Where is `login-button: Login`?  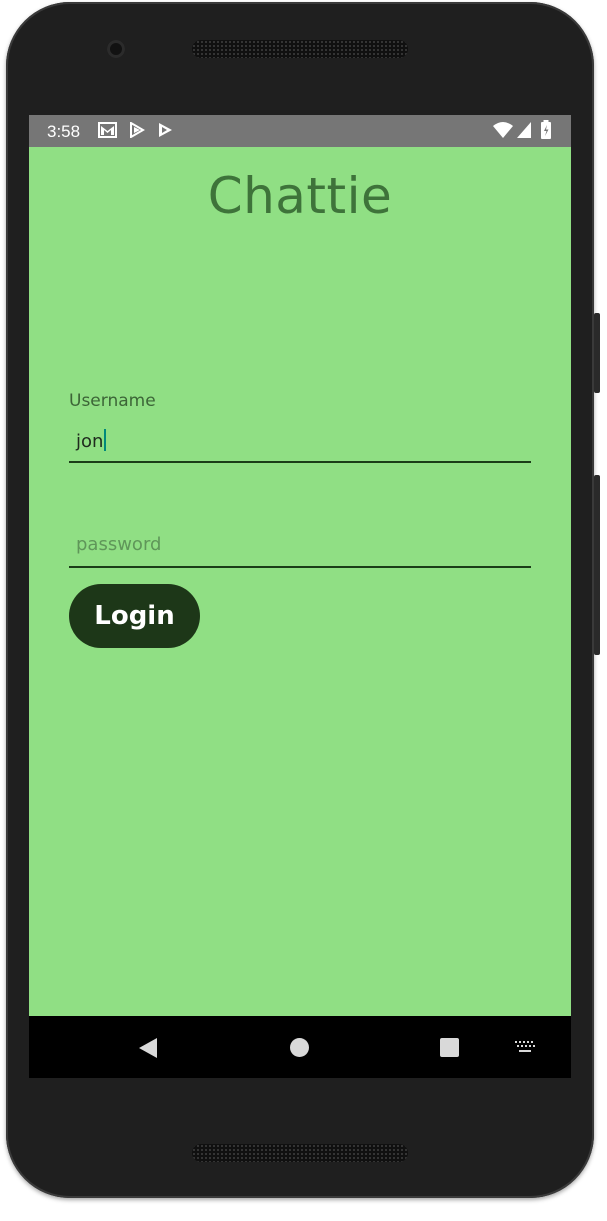
login-button: Login is located at coordinates (134, 616).